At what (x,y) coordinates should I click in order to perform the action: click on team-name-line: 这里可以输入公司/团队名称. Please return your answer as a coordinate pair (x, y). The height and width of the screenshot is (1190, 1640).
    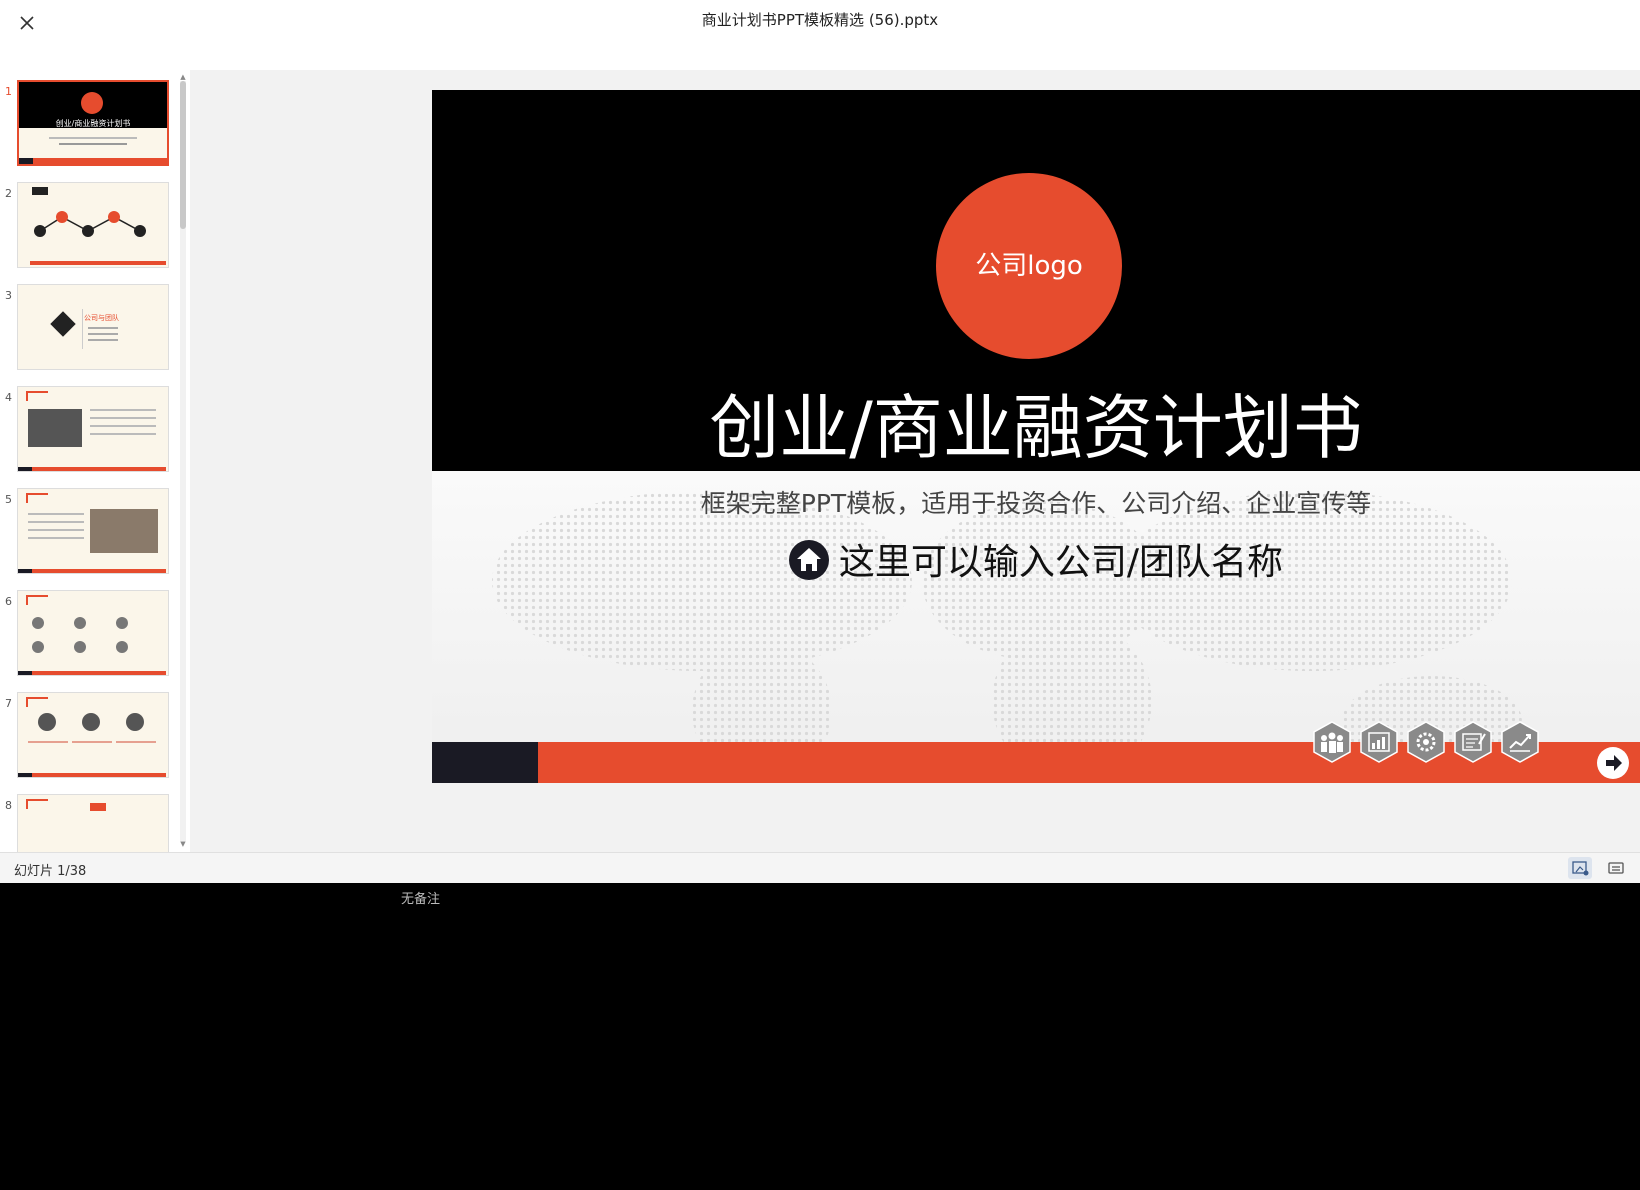
    Looking at the image, I should click on (1036, 561).